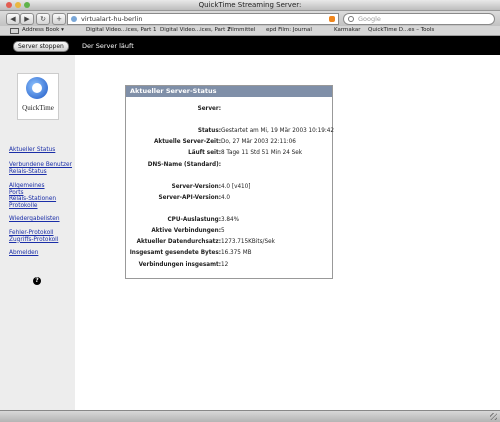  I want to click on logo-text: QuickTime, so click(38, 108).